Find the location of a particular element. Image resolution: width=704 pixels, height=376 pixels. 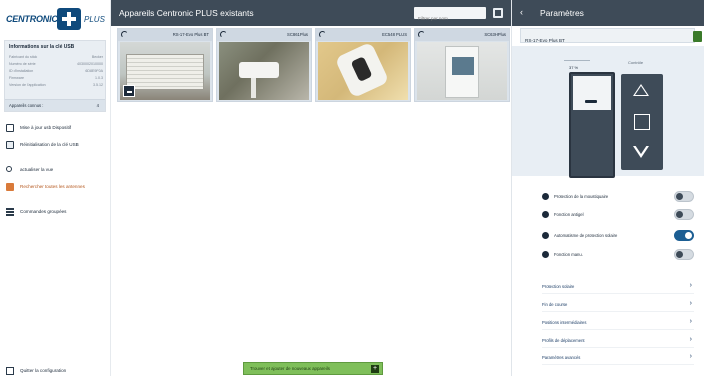

usb-row-value: Becker is located at coordinates (97, 57).